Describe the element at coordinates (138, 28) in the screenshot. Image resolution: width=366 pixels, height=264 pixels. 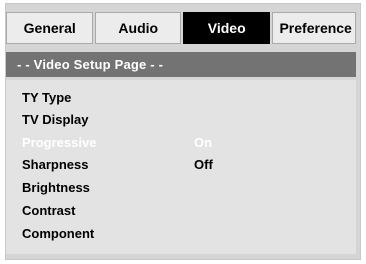
I see `tab-audio: Audio` at that location.